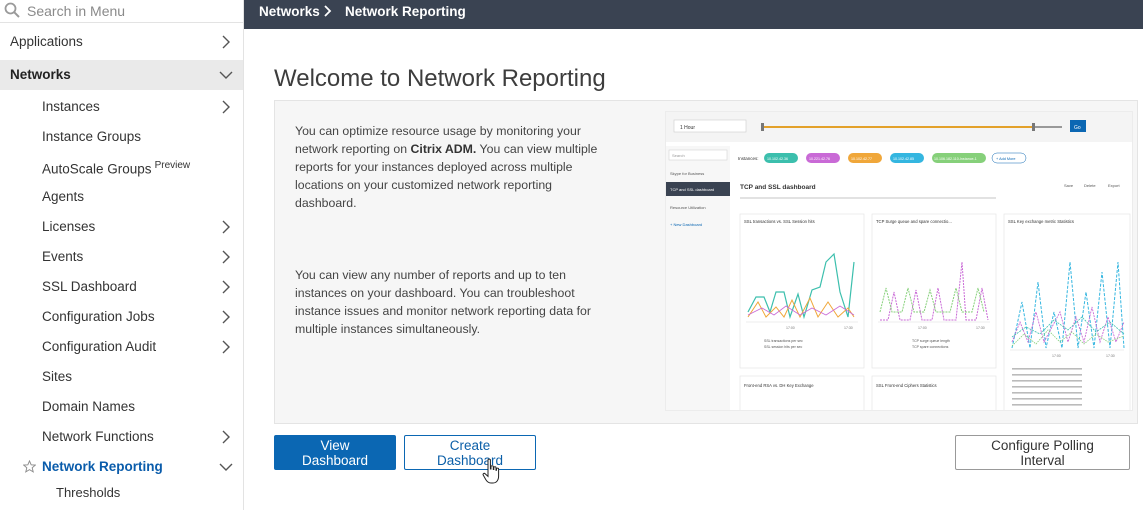 This screenshot has height=510, width=1143. What do you see at coordinates (931, 341) in the screenshot?
I see `preview-legend: TCP surge queue length` at bounding box center [931, 341].